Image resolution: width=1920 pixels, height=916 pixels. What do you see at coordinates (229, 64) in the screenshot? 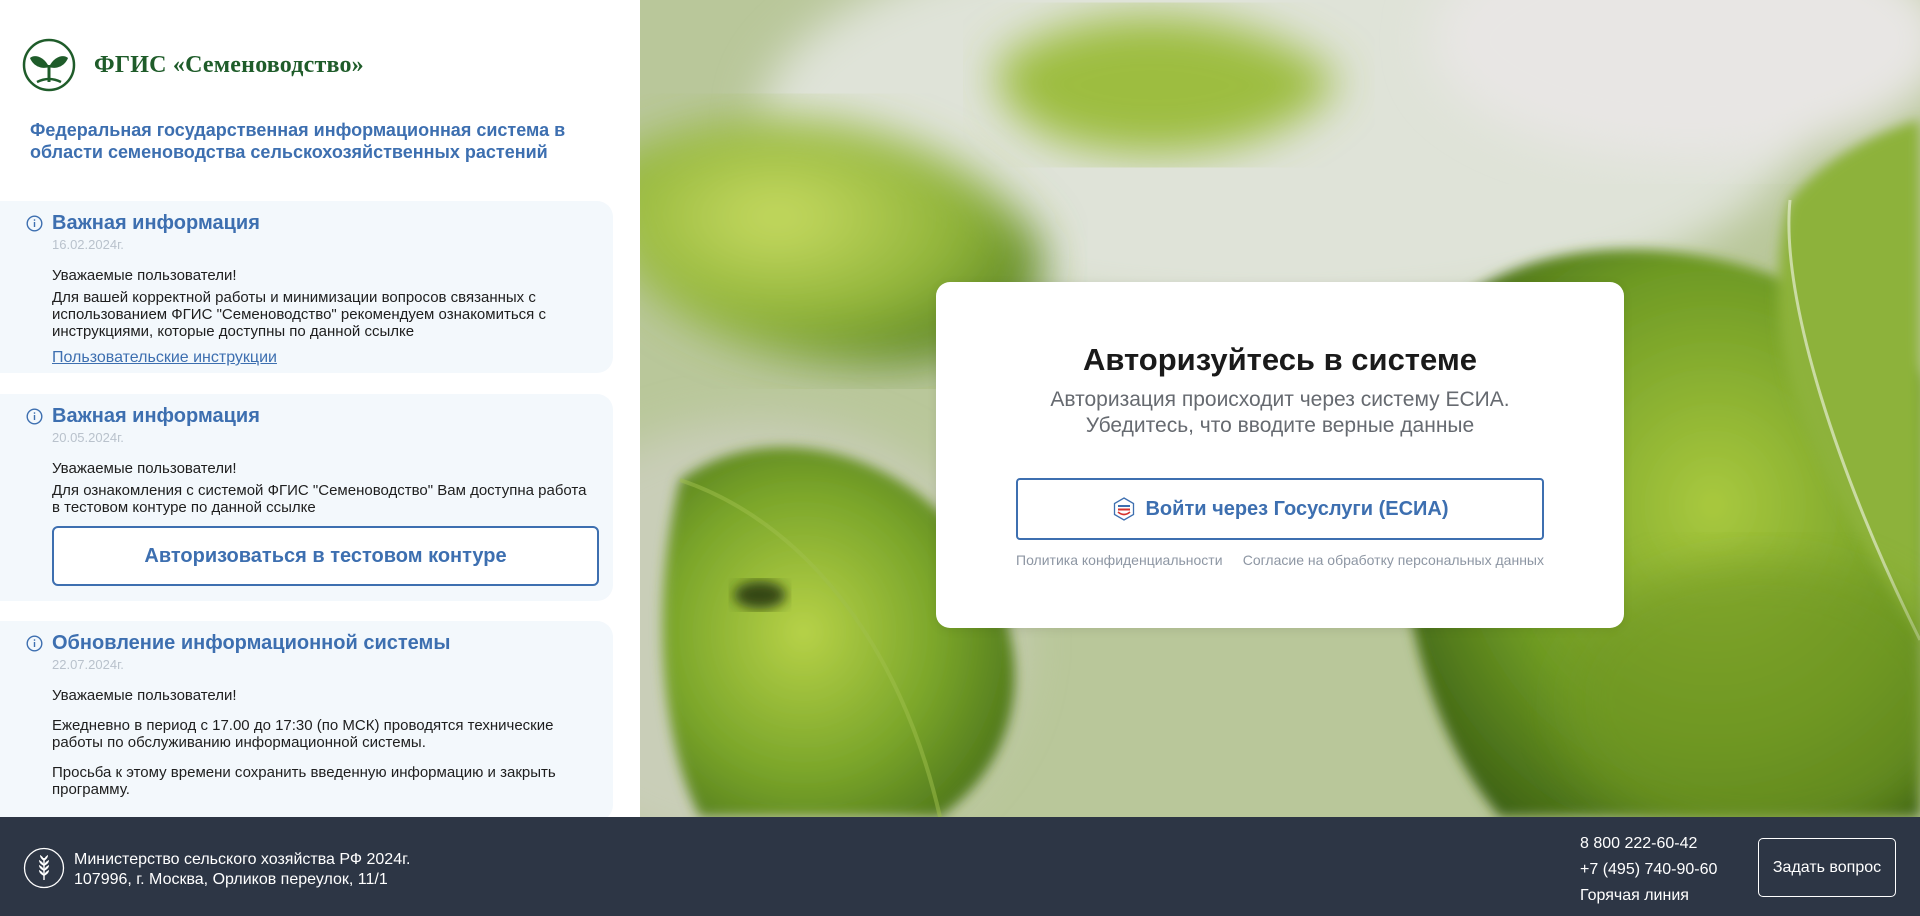
I see `brand-name: ФГИС «Семеноводство»` at bounding box center [229, 64].